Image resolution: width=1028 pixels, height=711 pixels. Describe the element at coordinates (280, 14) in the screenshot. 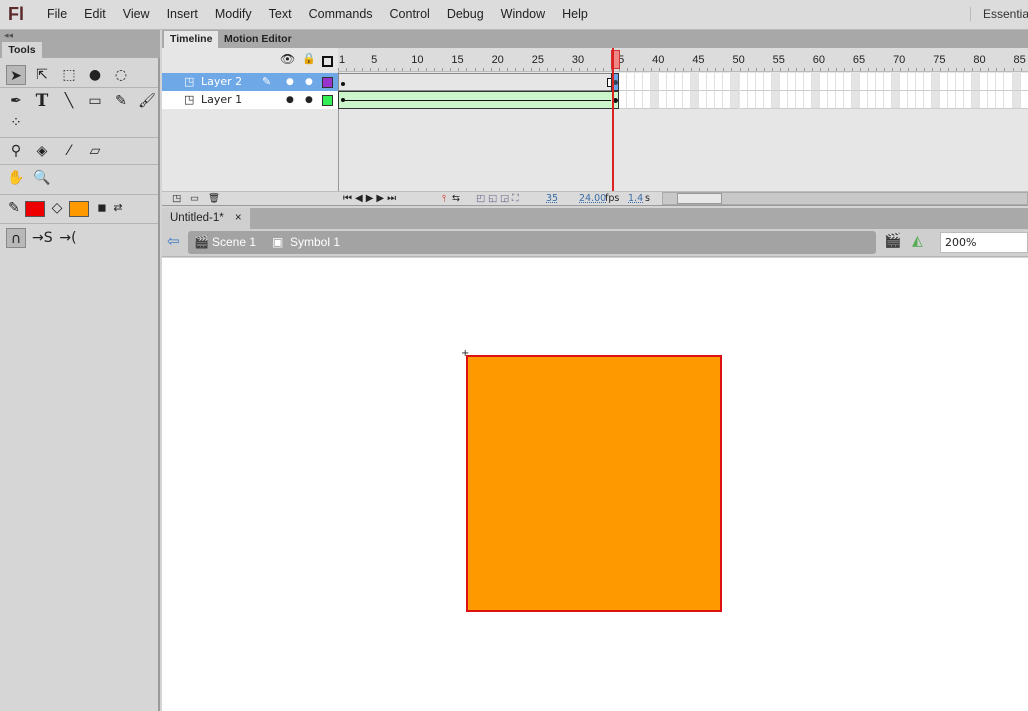

I see `menu-text: Text` at that location.